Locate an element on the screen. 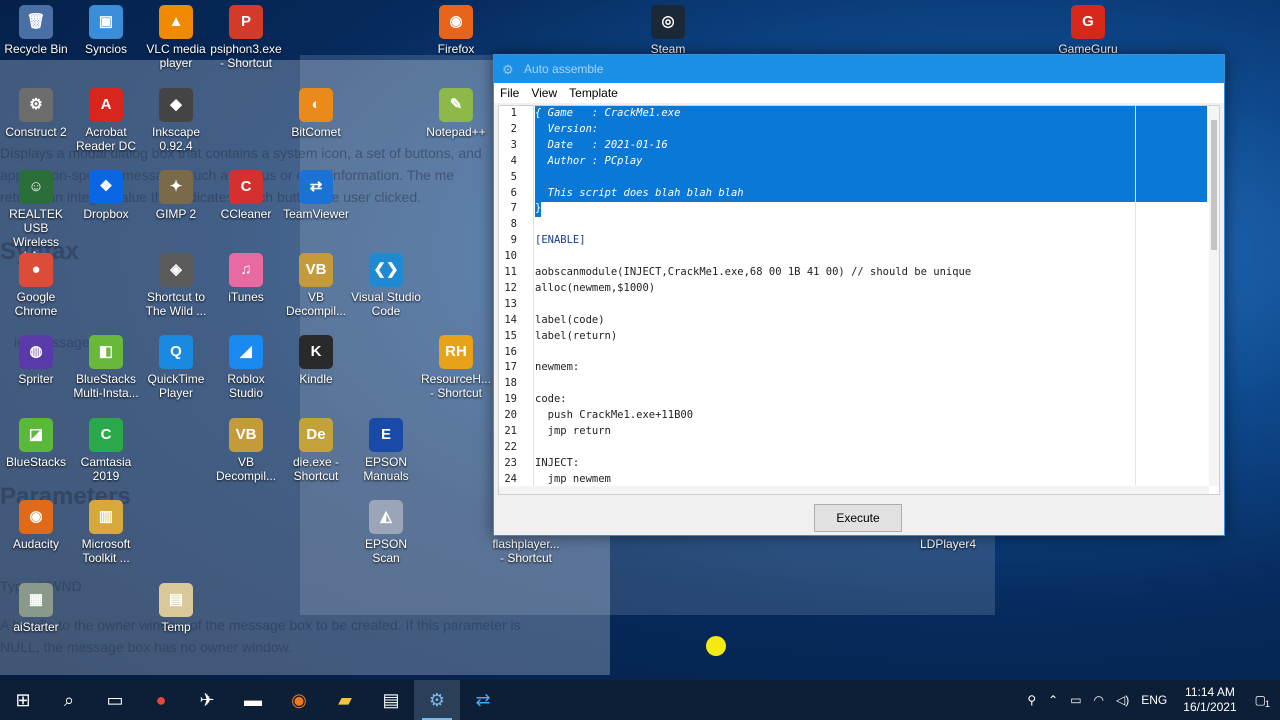 The width and height of the screenshot is (1280, 720). volume-icon: ◁) is located at coordinates (1122, 700).